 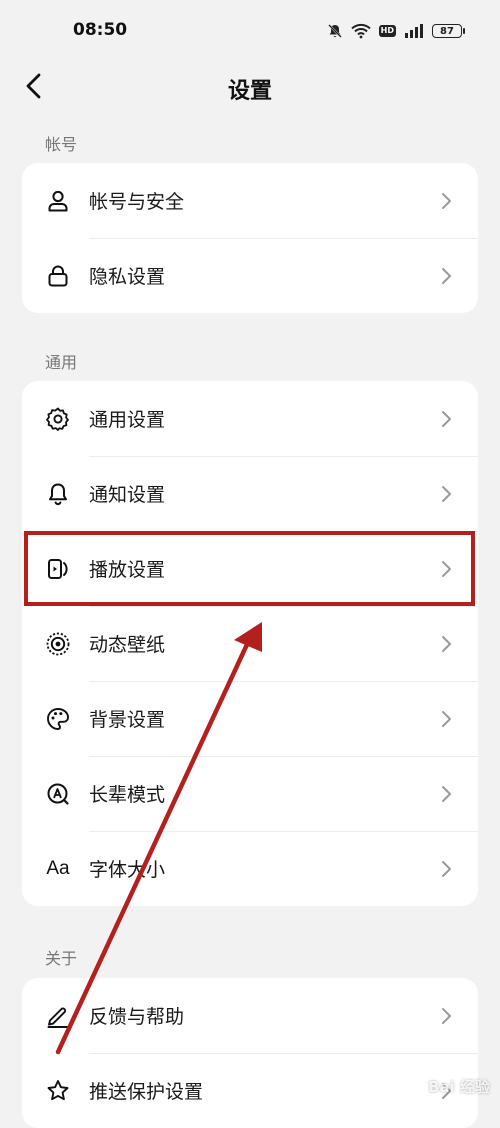 I want to click on lock-icon, so click(x=58, y=276).